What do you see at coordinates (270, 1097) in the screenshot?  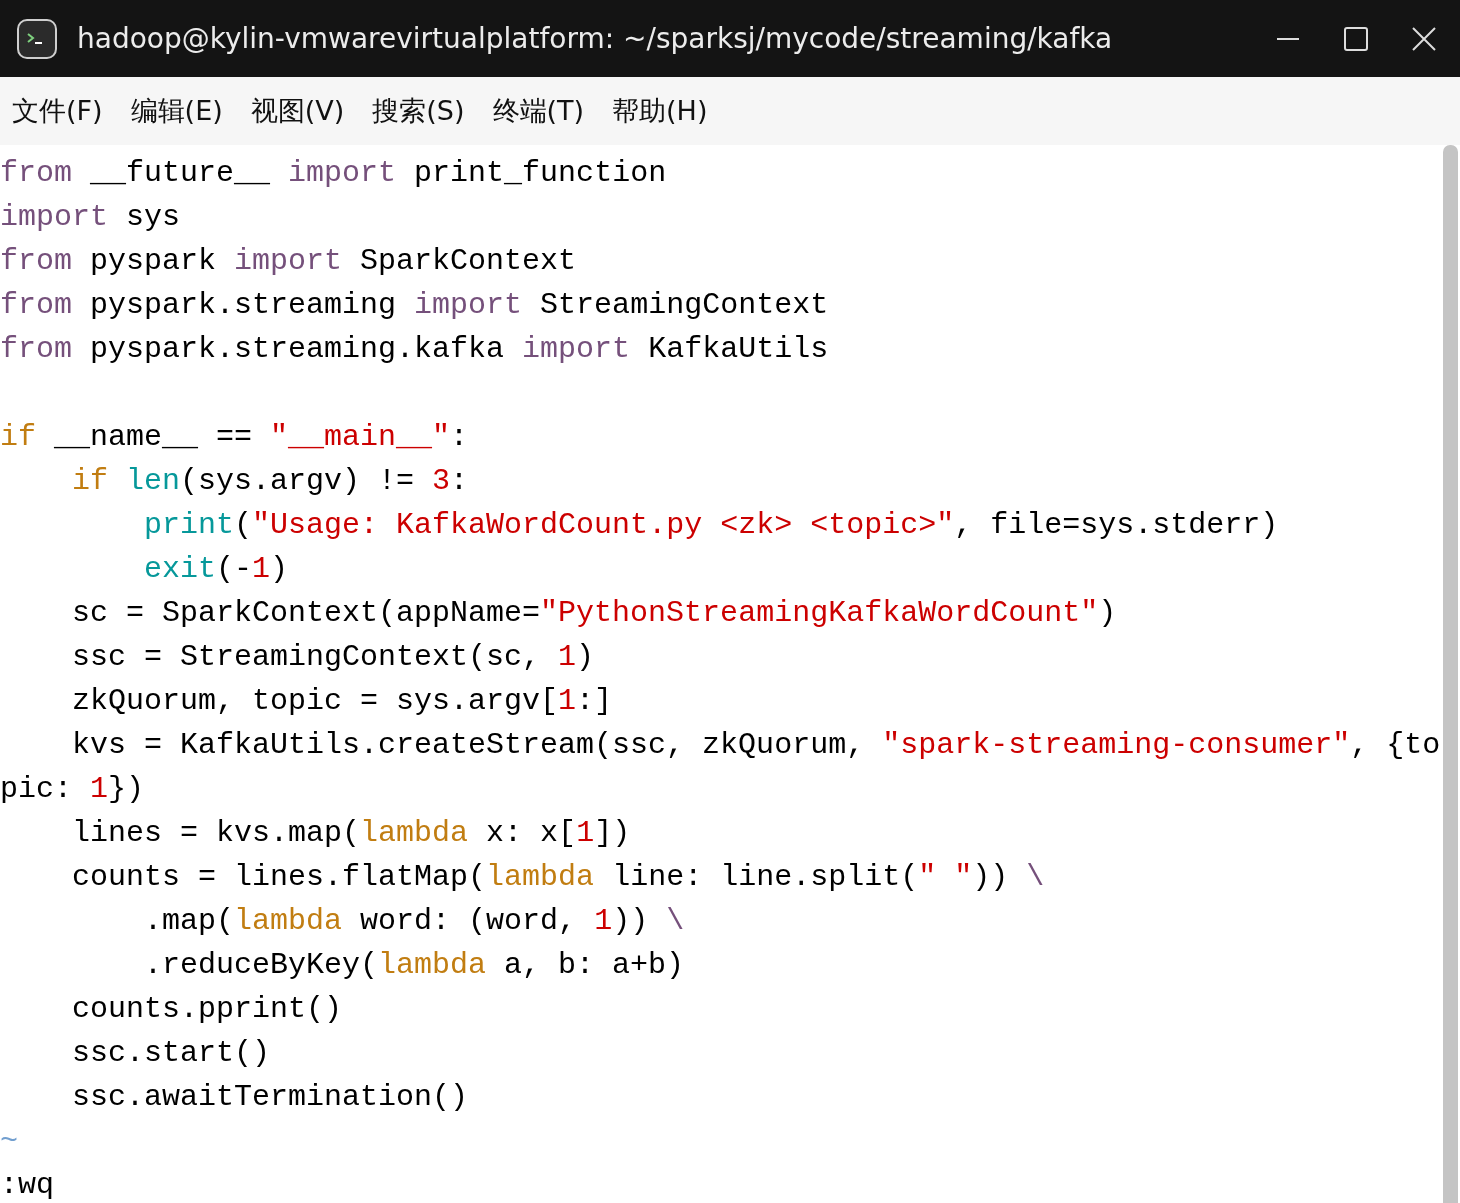 I see `code-line: ssc.awaitTermination()` at bounding box center [270, 1097].